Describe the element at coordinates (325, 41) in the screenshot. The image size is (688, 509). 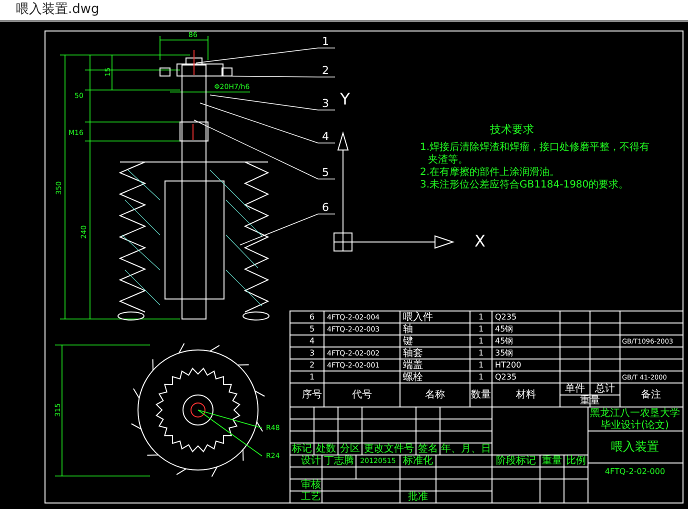
I see `part-number-label: 1` at that location.